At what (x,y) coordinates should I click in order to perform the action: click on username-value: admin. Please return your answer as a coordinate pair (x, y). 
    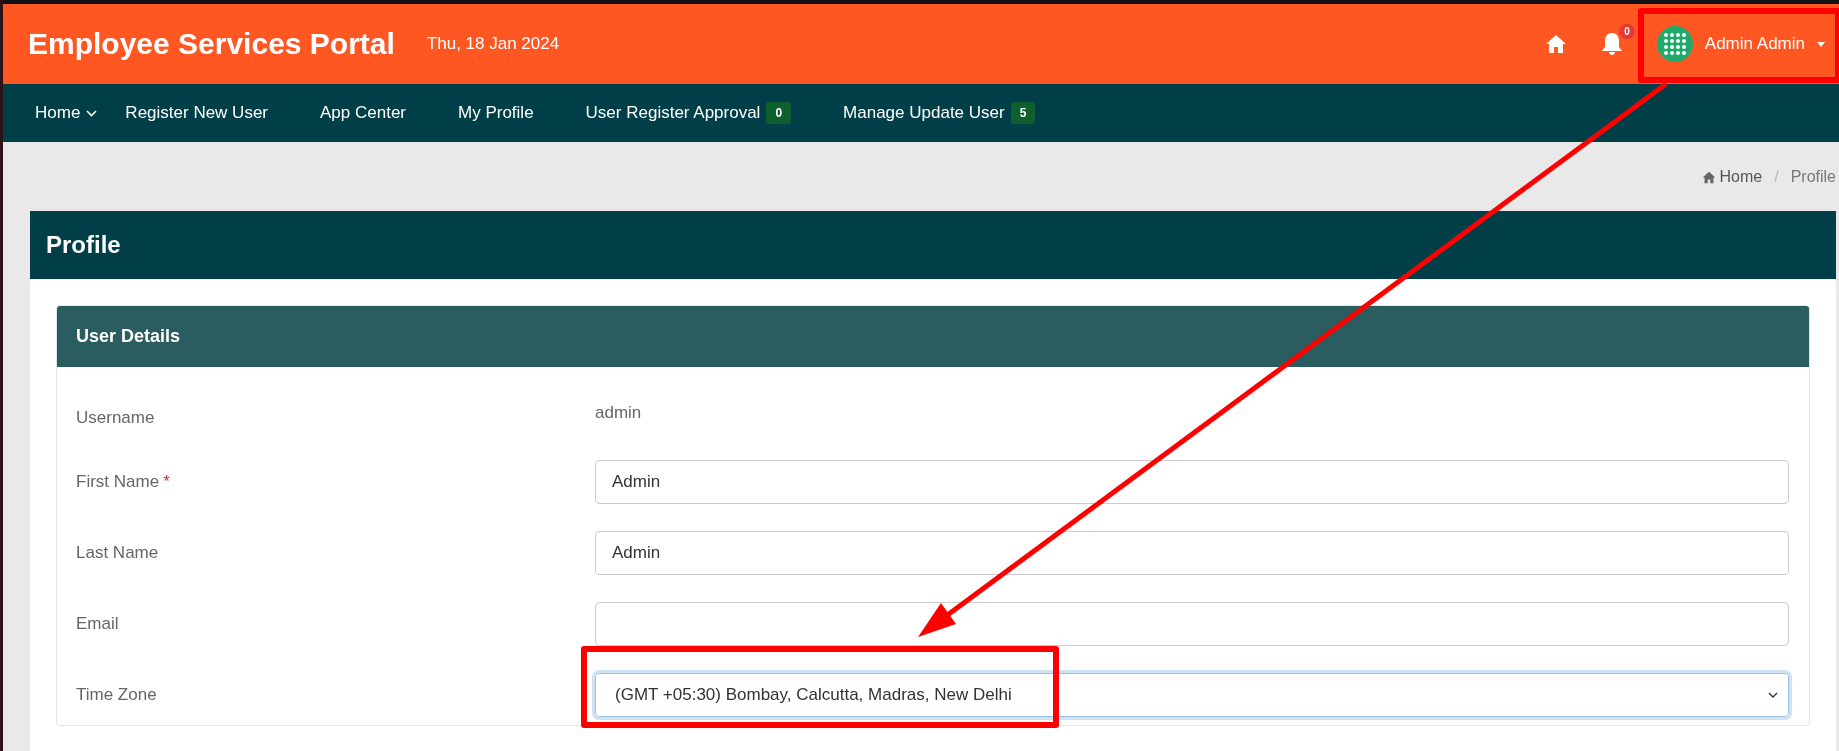
    Looking at the image, I should click on (619, 413).